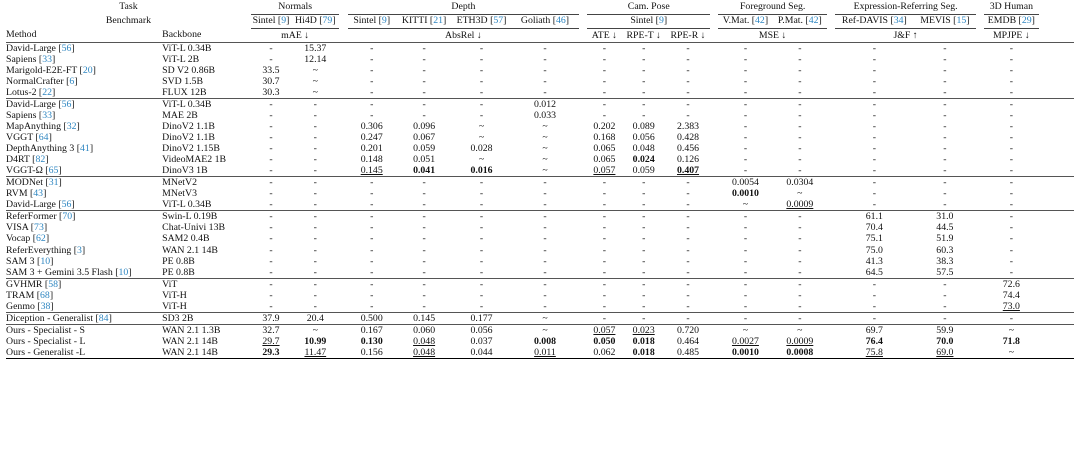 The width and height of the screenshot is (1080, 472). Describe the element at coordinates (271, 21) in the screenshot. I see `benchmark-sintel: Sintel [9]` at that location.